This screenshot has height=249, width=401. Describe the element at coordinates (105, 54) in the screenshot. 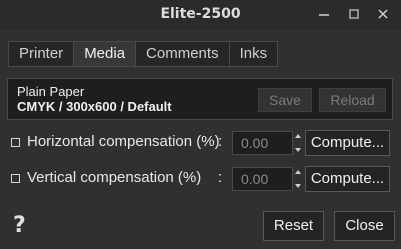

I see `tab-media: Media` at that location.